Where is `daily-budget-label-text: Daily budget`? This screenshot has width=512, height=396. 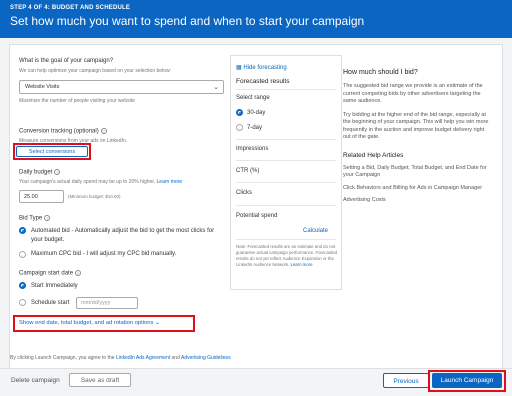 daily-budget-label-text: Daily budget is located at coordinates (36, 172).